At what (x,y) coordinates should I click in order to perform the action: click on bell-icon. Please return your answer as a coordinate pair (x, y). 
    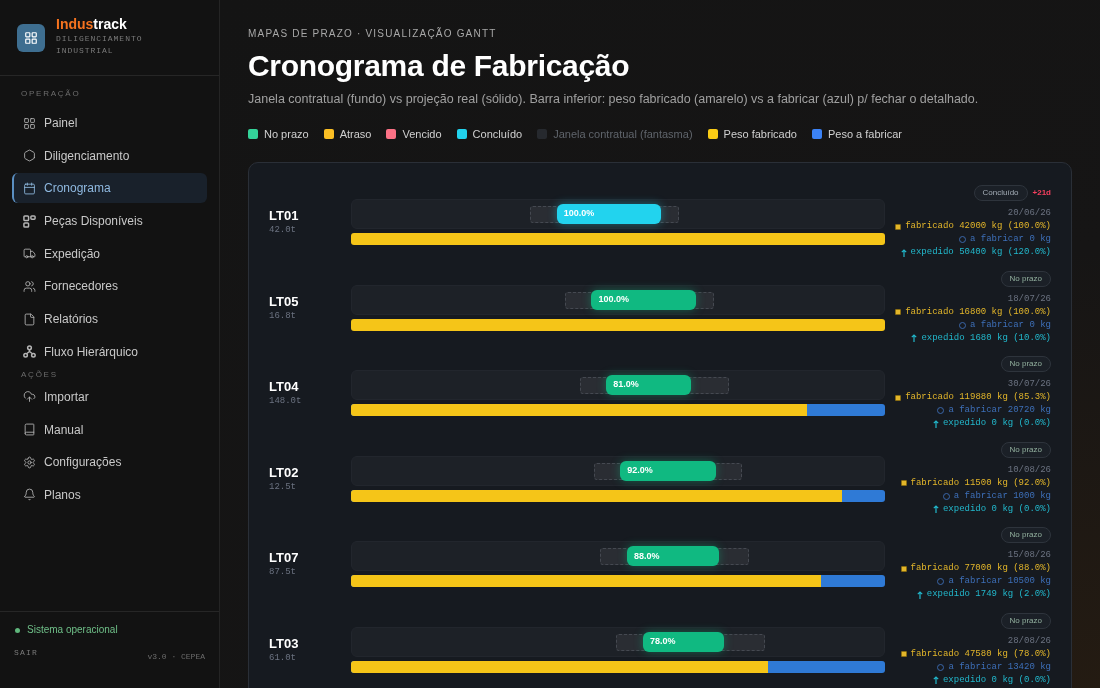
    Looking at the image, I should click on (29, 495).